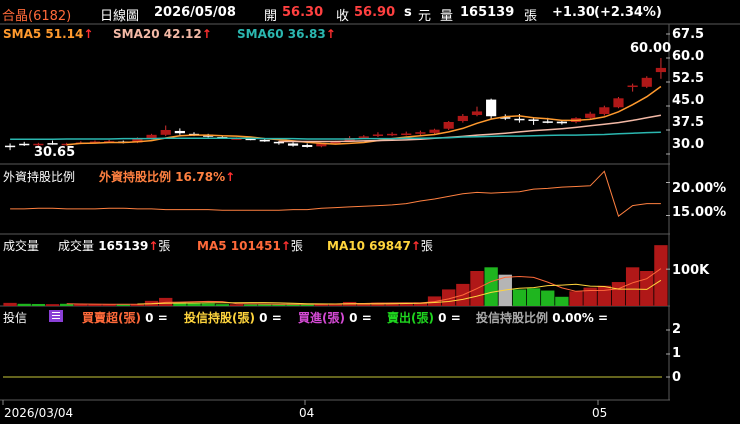 This screenshot has height=424, width=740. Describe the element at coordinates (15, 318) in the screenshot. I see `trust-pane-title: 投信` at that location.